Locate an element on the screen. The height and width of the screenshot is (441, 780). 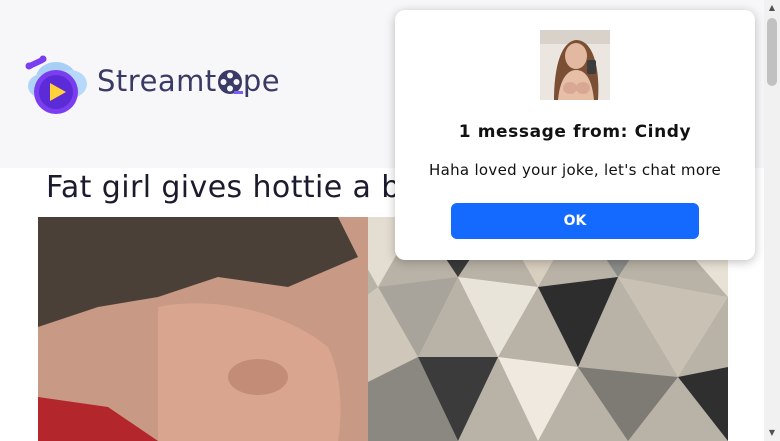
sender-avatar is located at coordinates (575, 65).